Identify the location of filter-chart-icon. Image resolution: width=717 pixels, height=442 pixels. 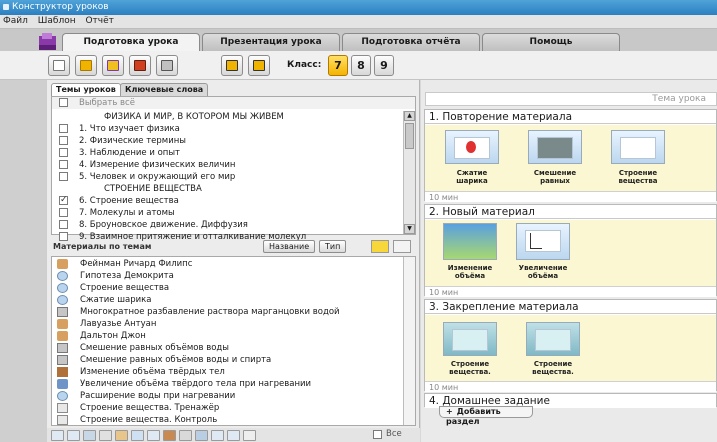
(217, 435).